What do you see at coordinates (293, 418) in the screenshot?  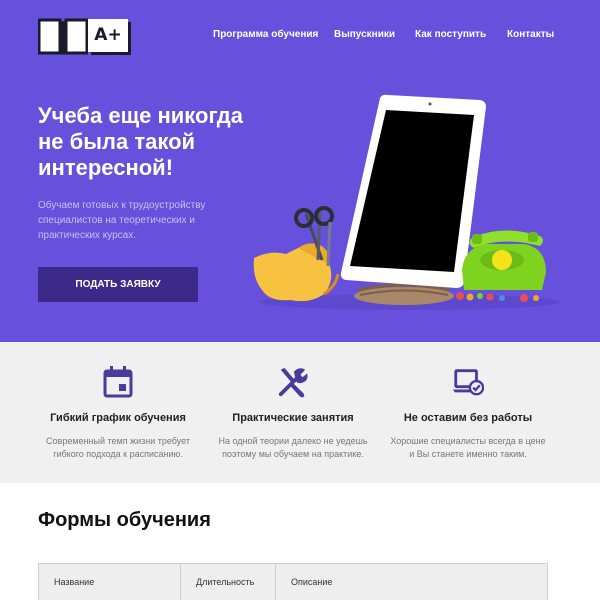 I see `feature-title: Практические занятия` at bounding box center [293, 418].